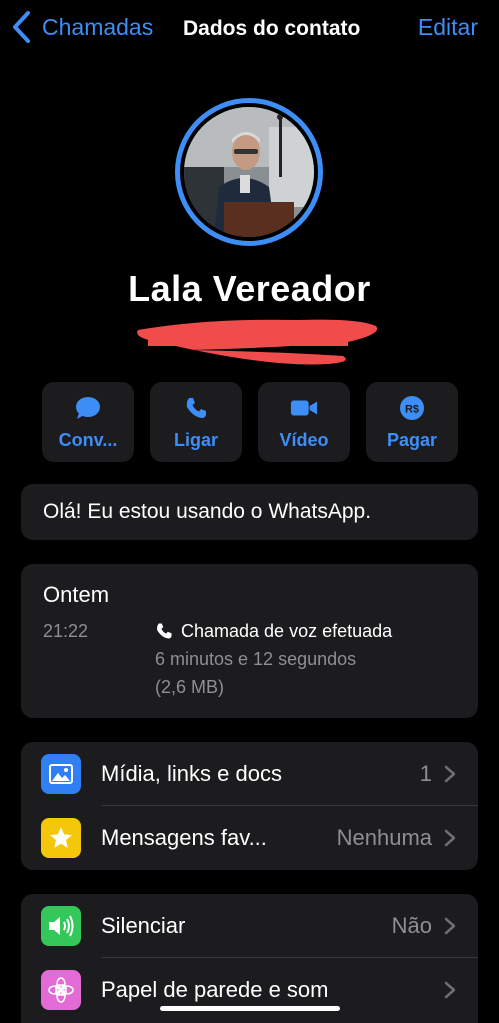 This screenshot has width=499, height=1023. What do you see at coordinates (21, 27) in the screenshot?
I see `chevron-left-icon` at bounding box center [21, 27].